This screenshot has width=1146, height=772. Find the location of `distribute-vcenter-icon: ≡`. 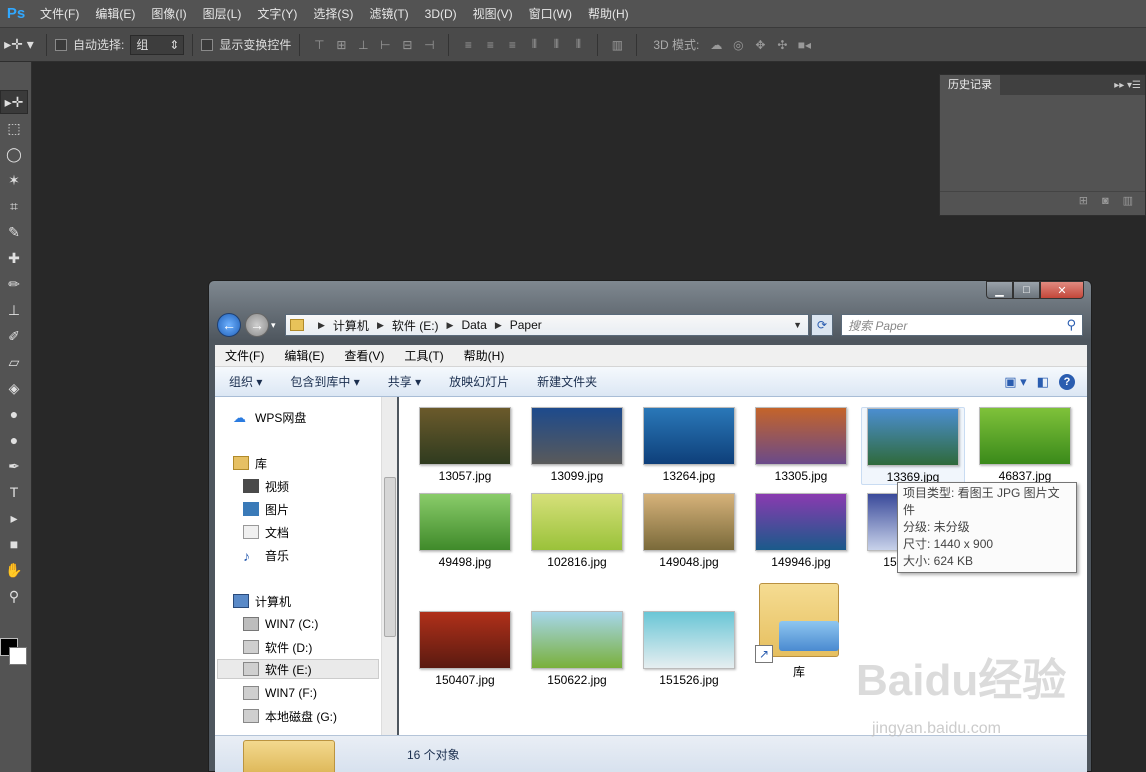

distribute-vcenter-icon: ≡ is located at coordinates (490, 45).